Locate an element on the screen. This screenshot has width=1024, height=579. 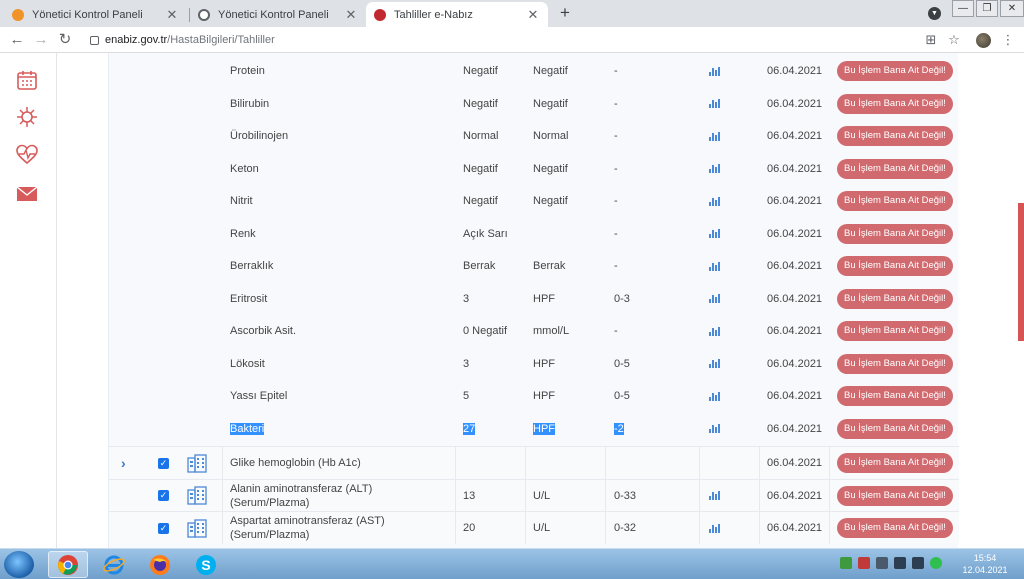
window-close-button: ✕ is located at coordinates (1012, 8).